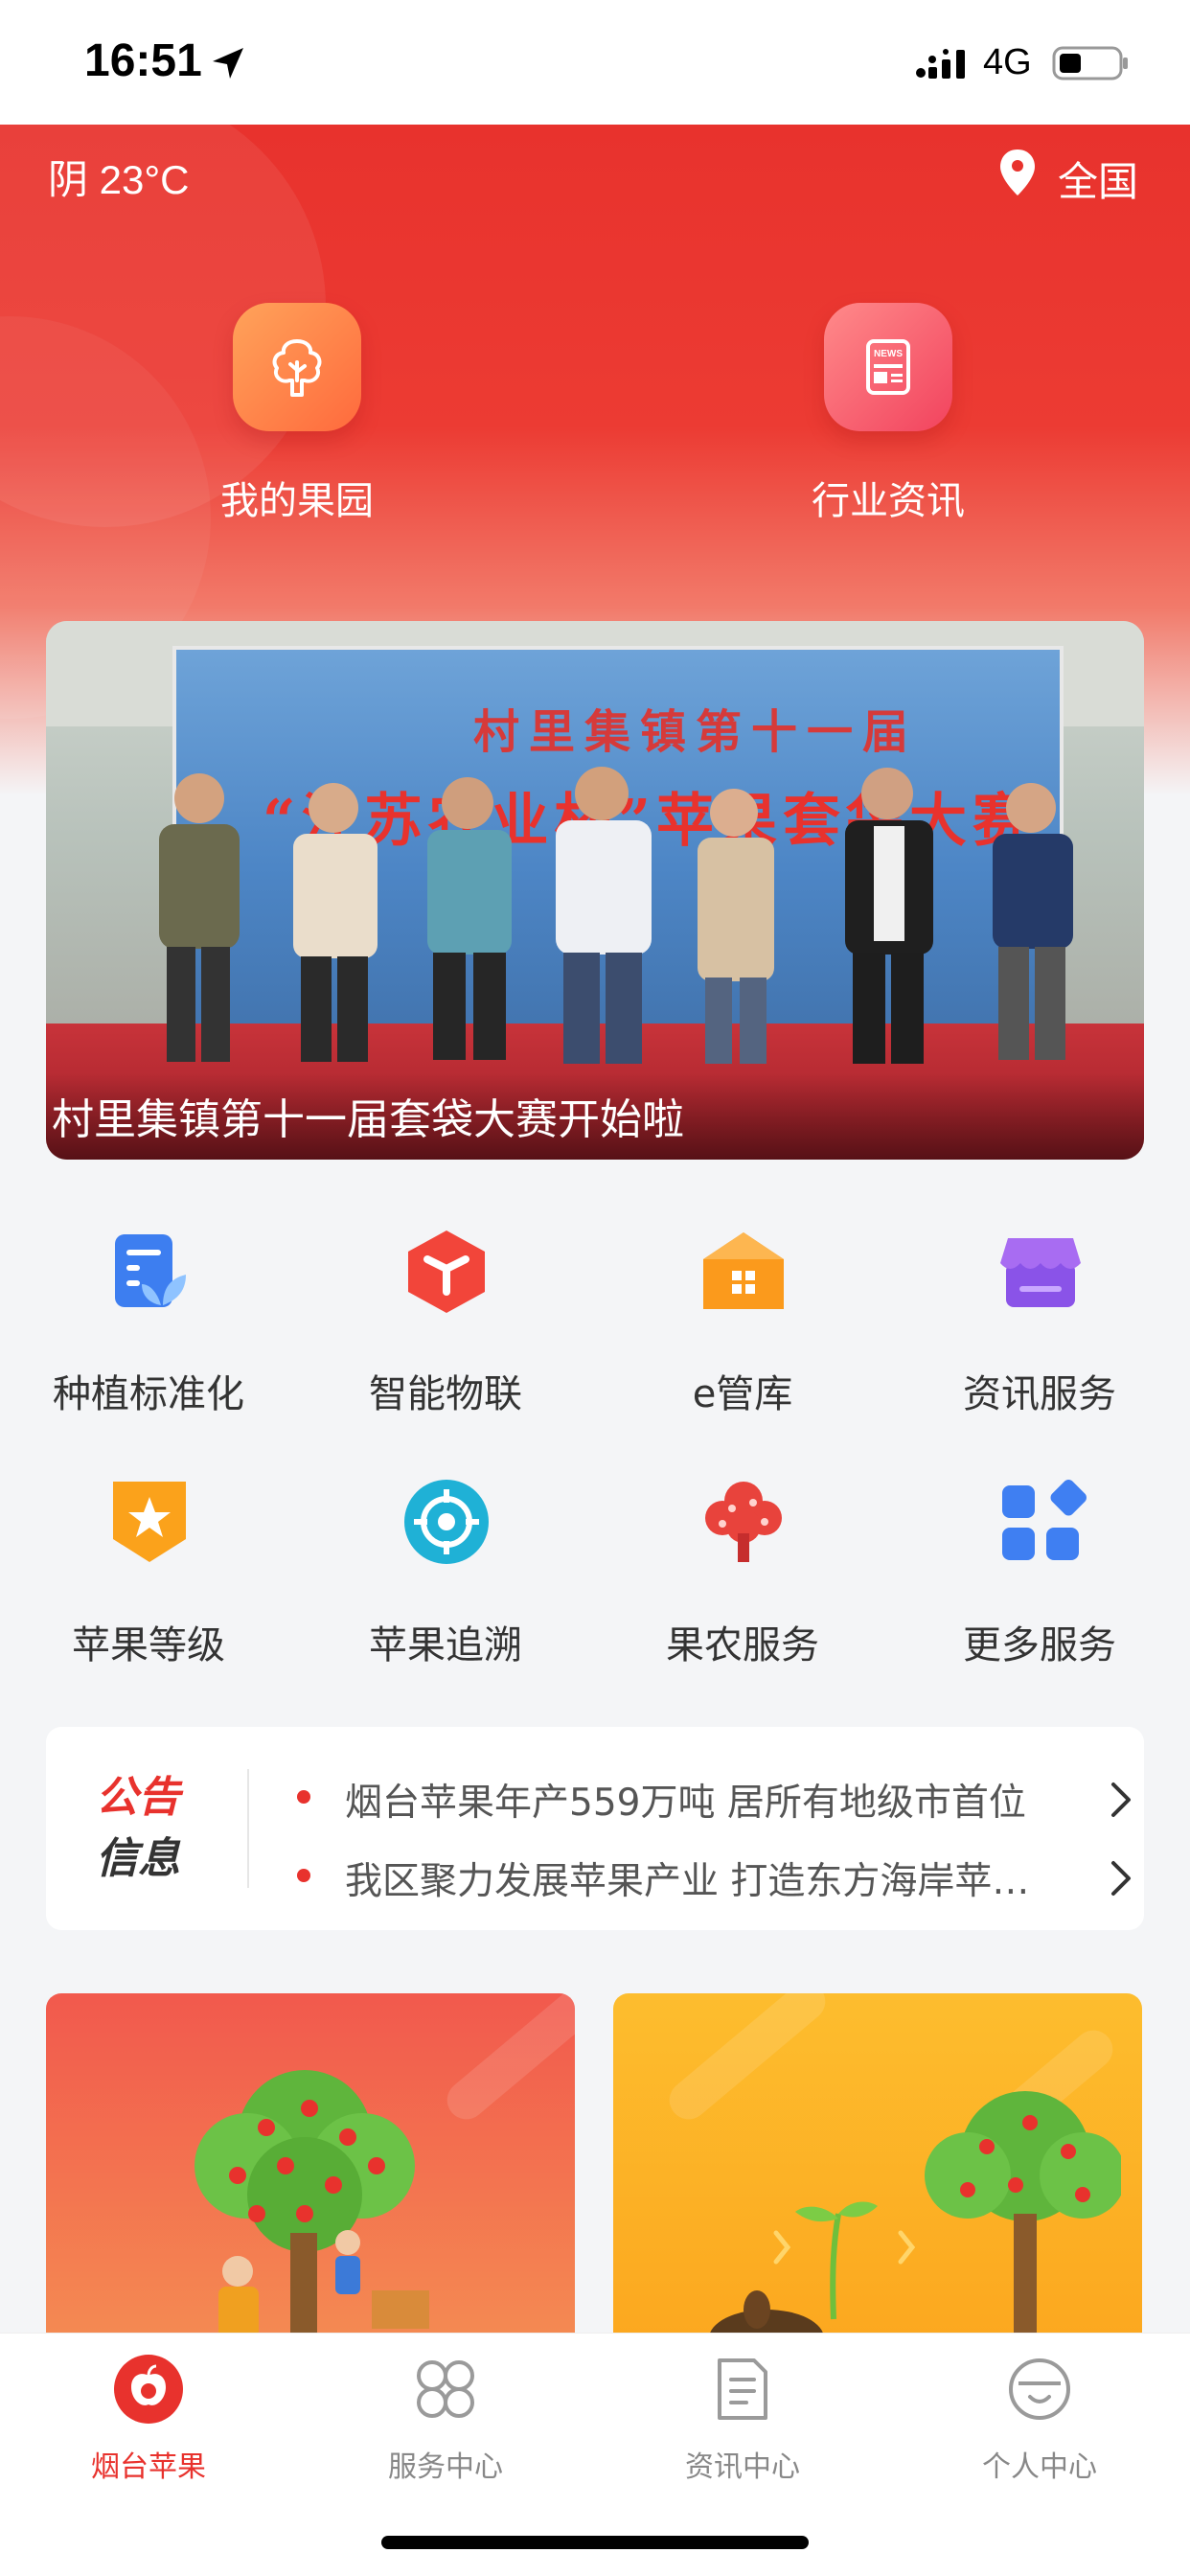  I want to click on svg-text: NEWS, so click(889, 354).